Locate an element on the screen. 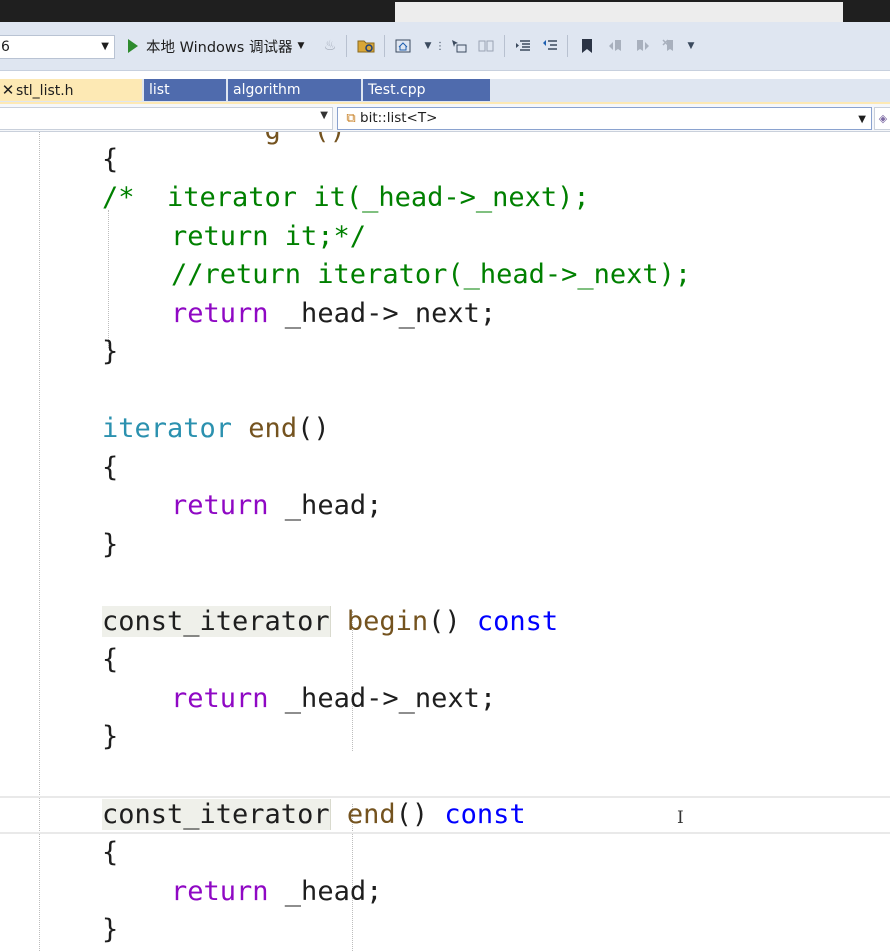  bookmark-icon is located at coordinates (587, 46).